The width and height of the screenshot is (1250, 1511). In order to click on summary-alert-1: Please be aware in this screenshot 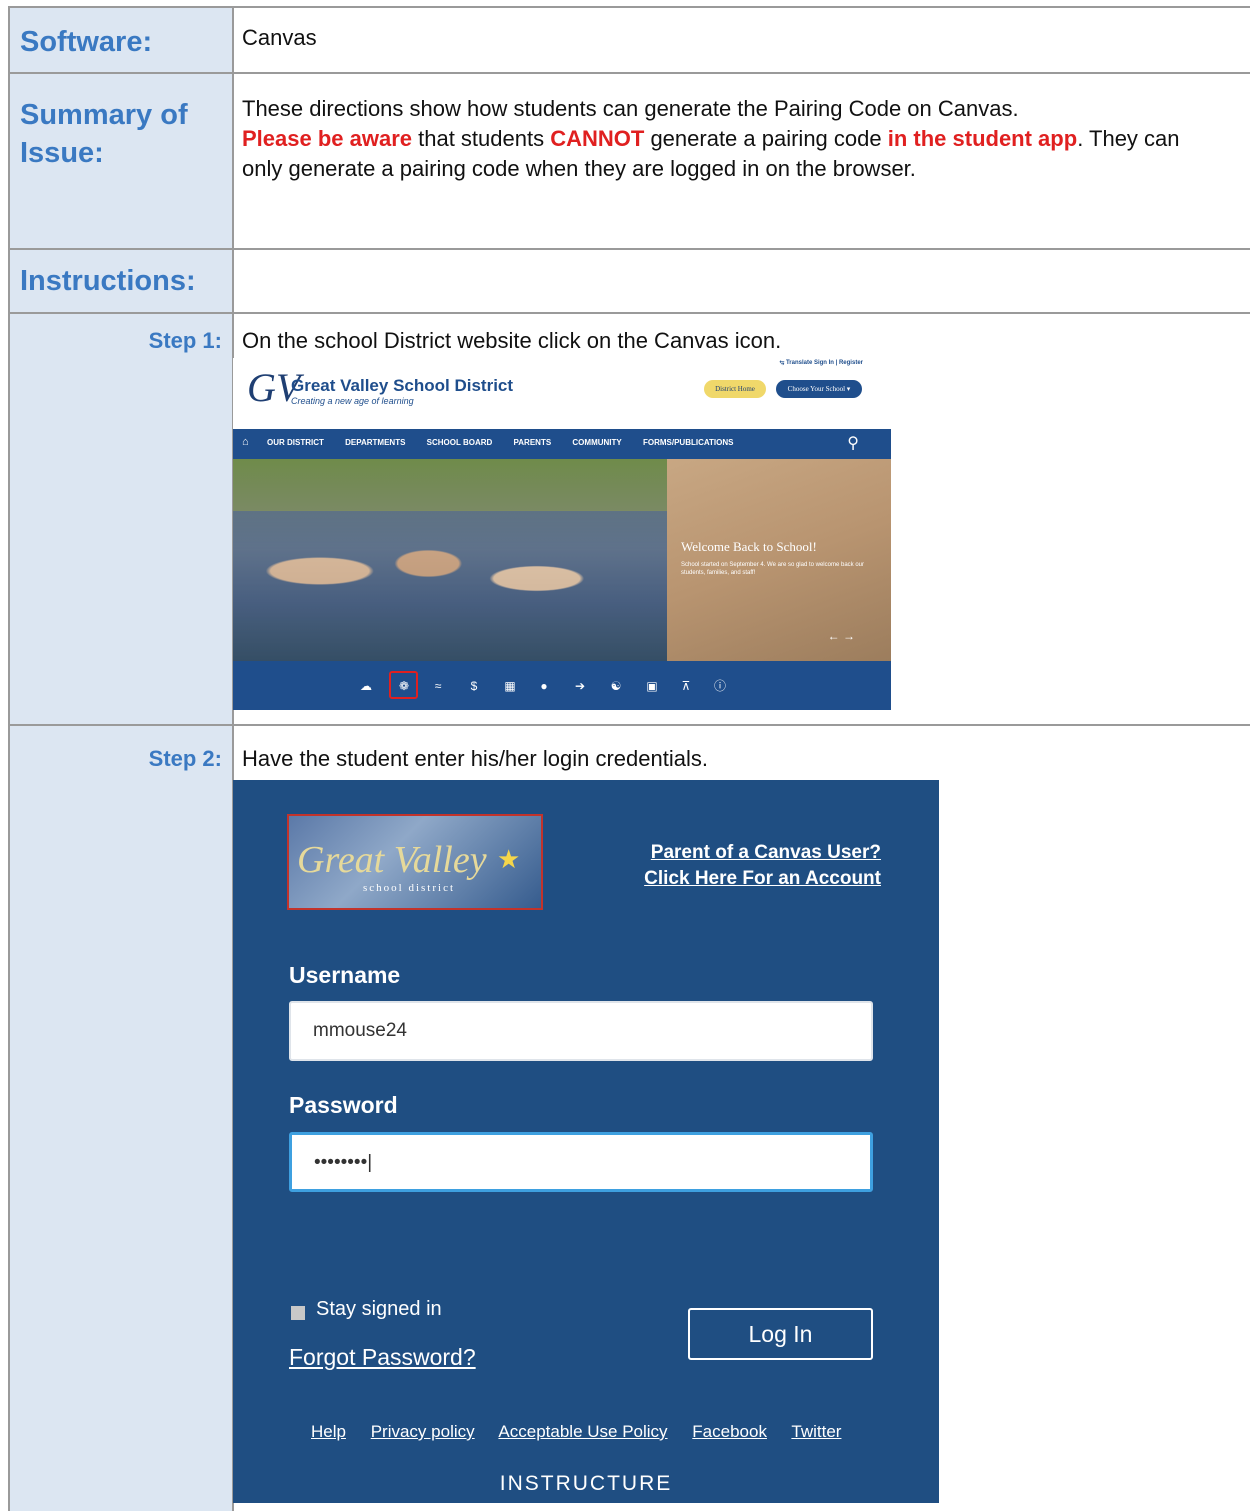, I will do `click(327, 138)`.